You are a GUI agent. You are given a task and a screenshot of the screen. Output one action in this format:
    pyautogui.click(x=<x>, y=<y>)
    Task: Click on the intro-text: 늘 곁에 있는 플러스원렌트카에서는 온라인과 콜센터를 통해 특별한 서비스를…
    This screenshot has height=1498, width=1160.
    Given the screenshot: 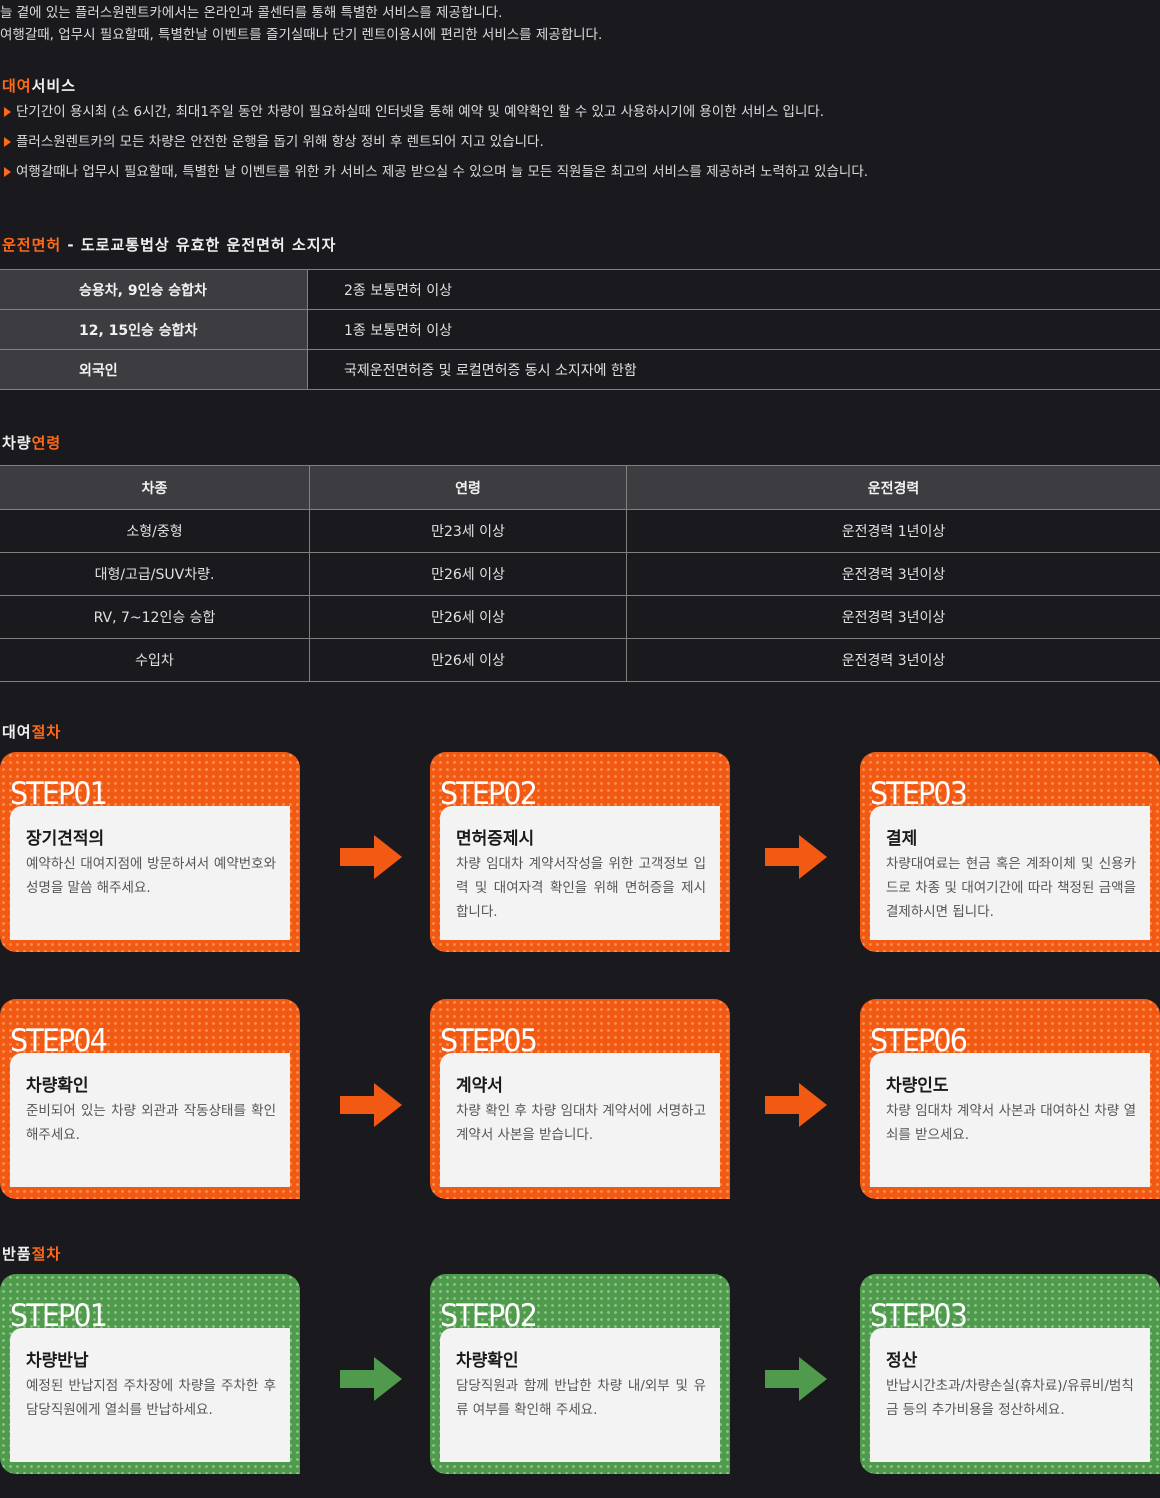 What is the action you would take?
    pyautogui.click(x=301, y=24)
    